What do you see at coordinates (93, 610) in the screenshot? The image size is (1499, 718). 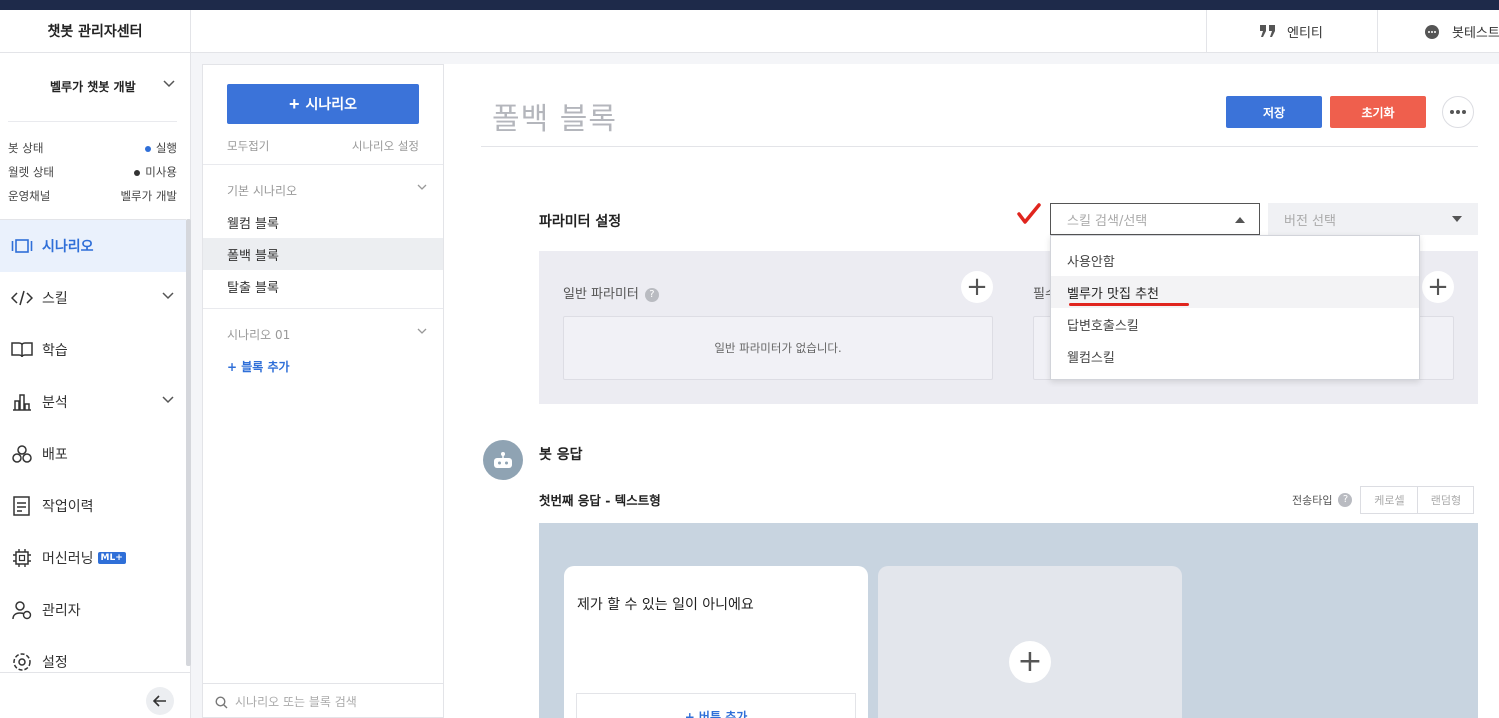 I see `nav-item-admin: 관리자` at bounding box center [93, 610].